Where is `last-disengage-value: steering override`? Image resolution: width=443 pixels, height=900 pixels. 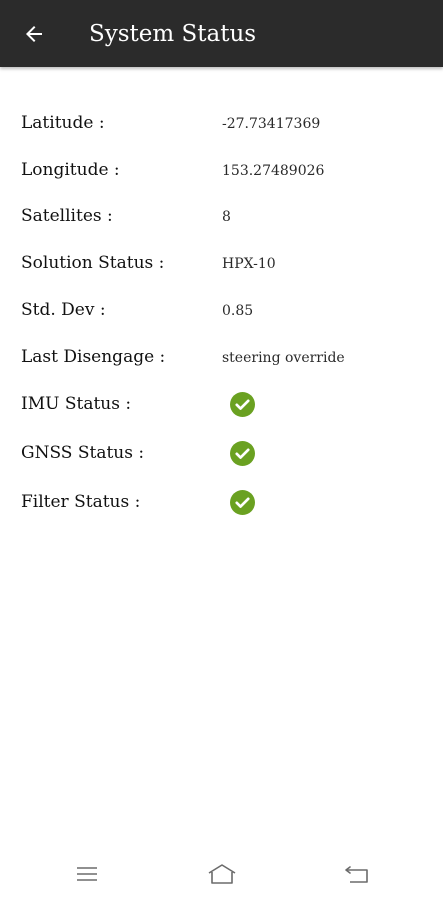 last-disengage-value: steering override is located at coordinates (283, 358).